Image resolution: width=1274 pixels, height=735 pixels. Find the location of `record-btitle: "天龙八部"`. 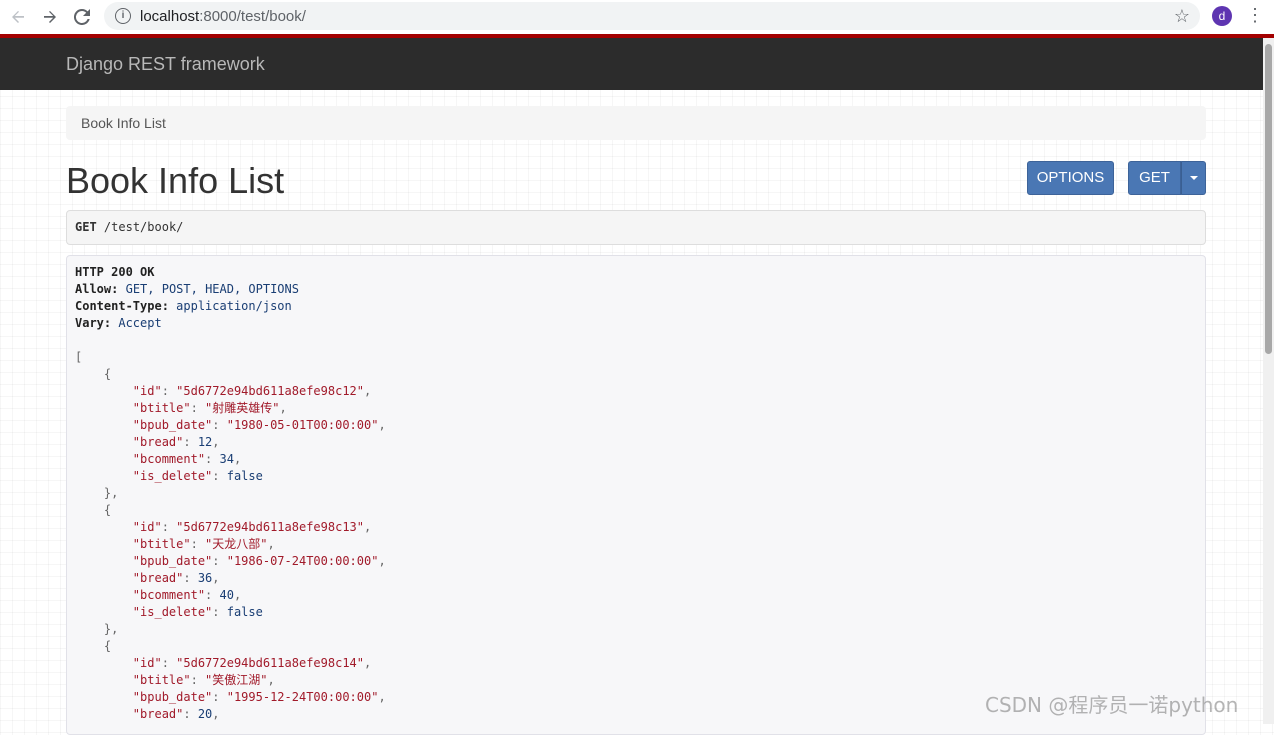

record-btitle: "天龙八部" is located at coordinates (236, 544).